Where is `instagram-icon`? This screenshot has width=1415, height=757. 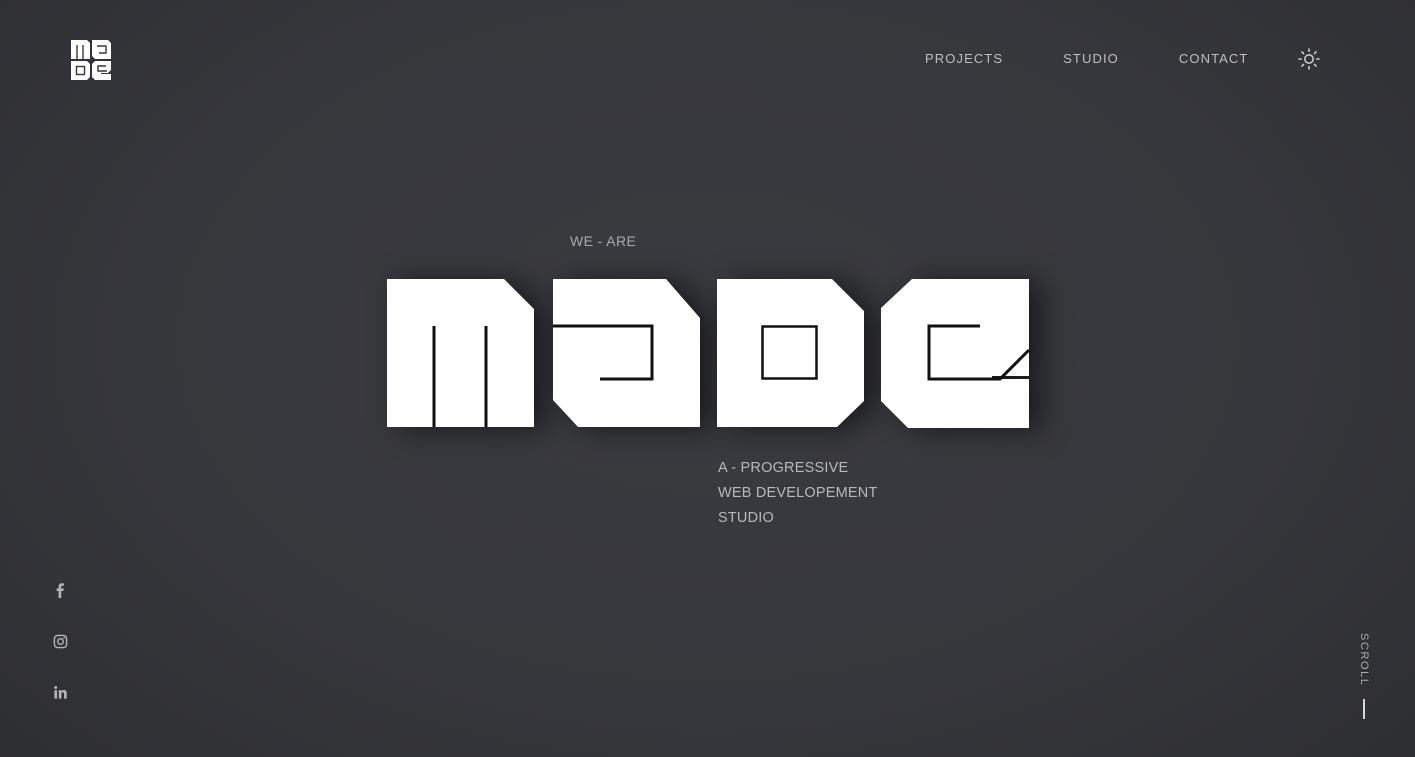
instagram-icon is located at coordinates (60, 641).